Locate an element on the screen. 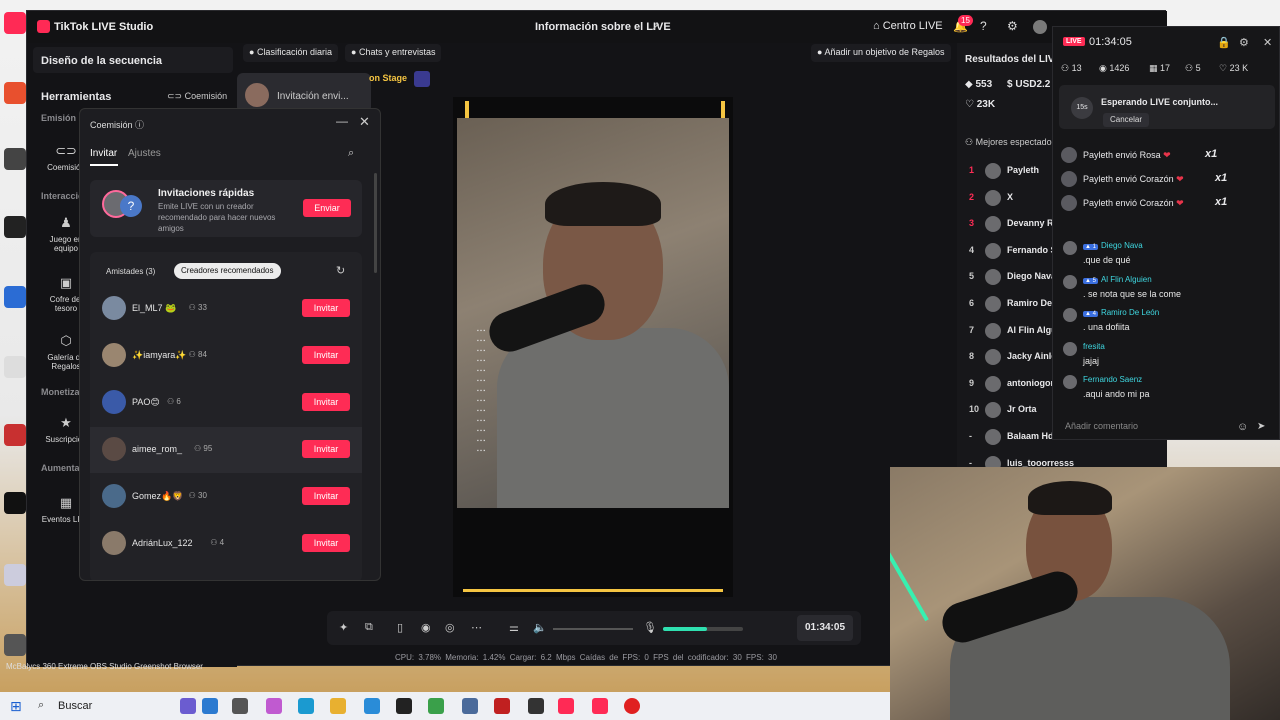 This screenshot has height=720, width=1280. sliders-icon: ⚌ is located at coordinates (514, 627).